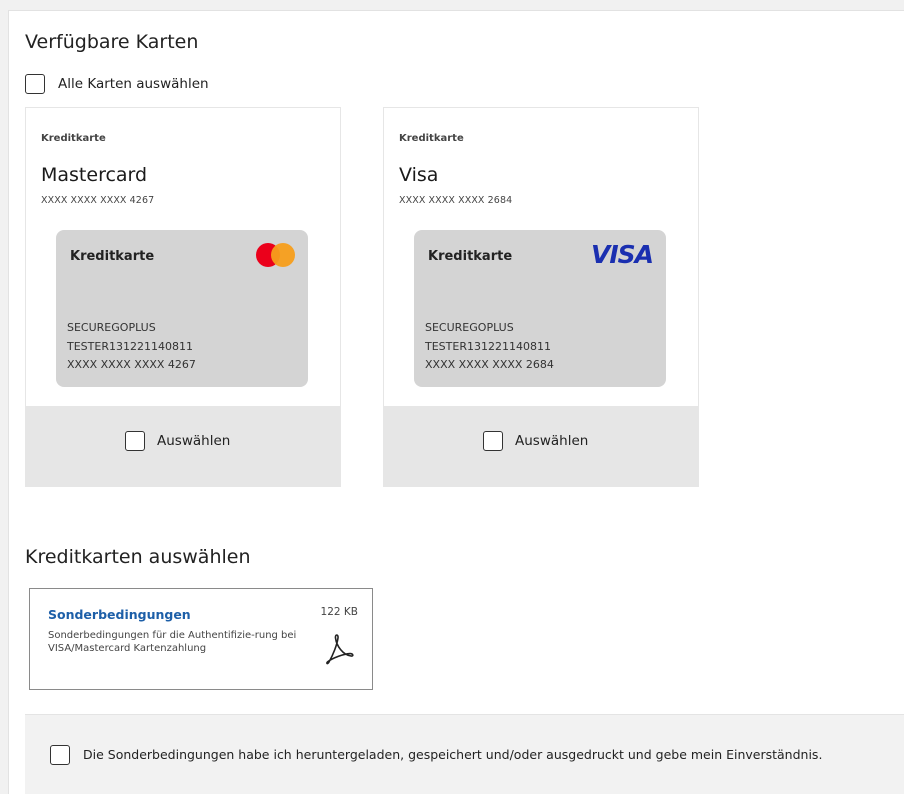 The height and width of the screenshot is (794, 904). What do you see at coordinates (456, 200) in the screenshot?
I see `card-number: XXXX XXXX XXXX 2684` at bounding box center [456, 200].